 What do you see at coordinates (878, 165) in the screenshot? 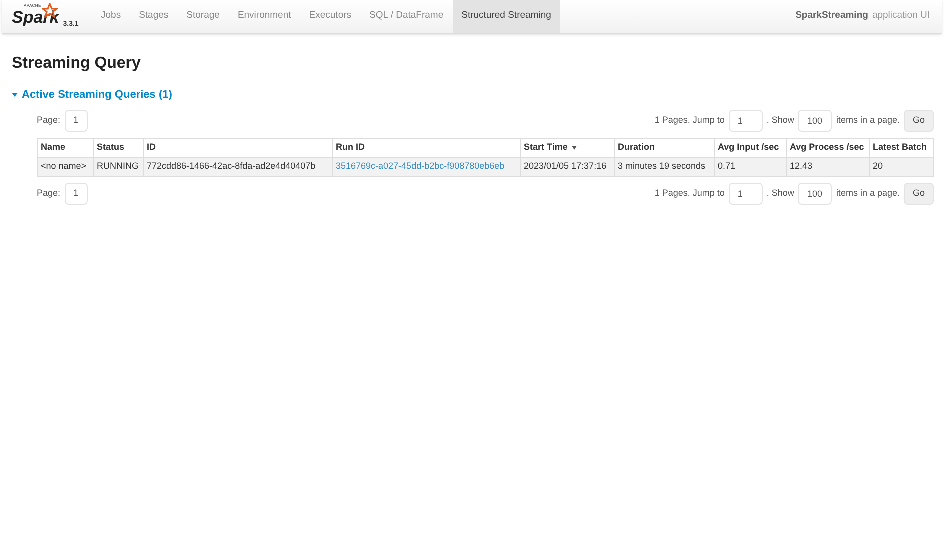
I see `table-cell: 20` at bounding box center [878, 165].